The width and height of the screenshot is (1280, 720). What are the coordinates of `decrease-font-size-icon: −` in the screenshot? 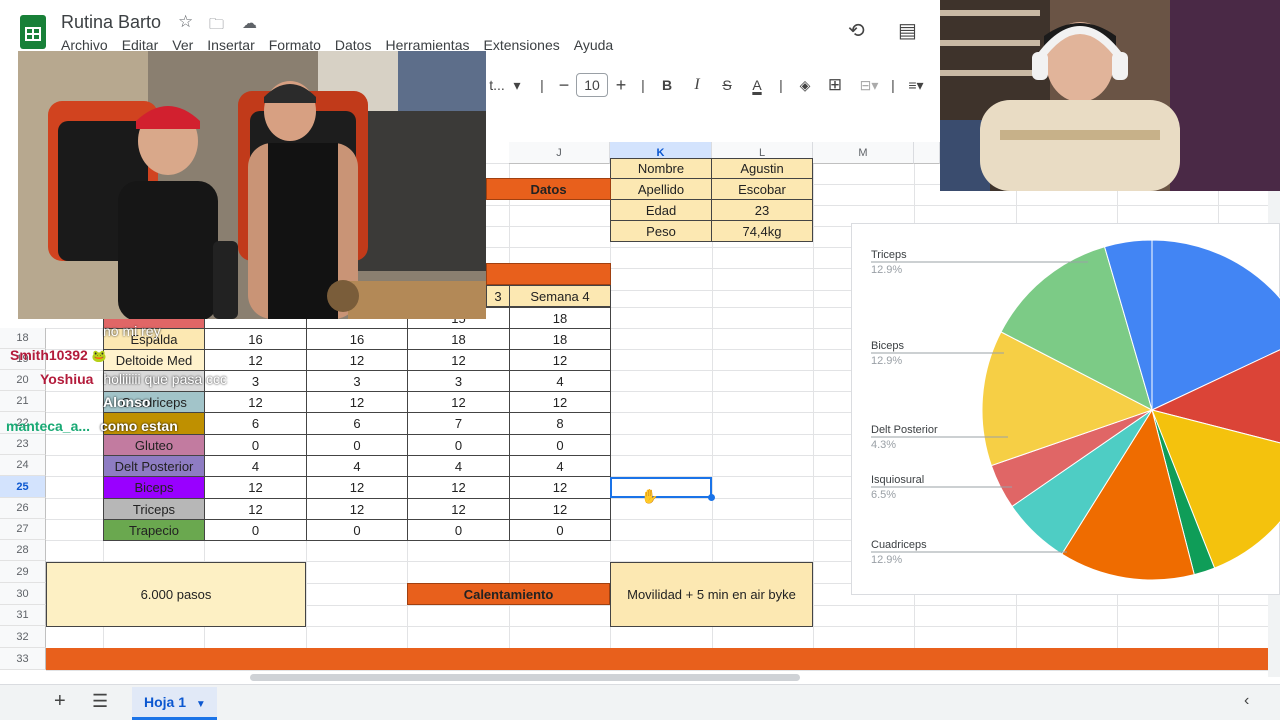 It's located at (564, 85).